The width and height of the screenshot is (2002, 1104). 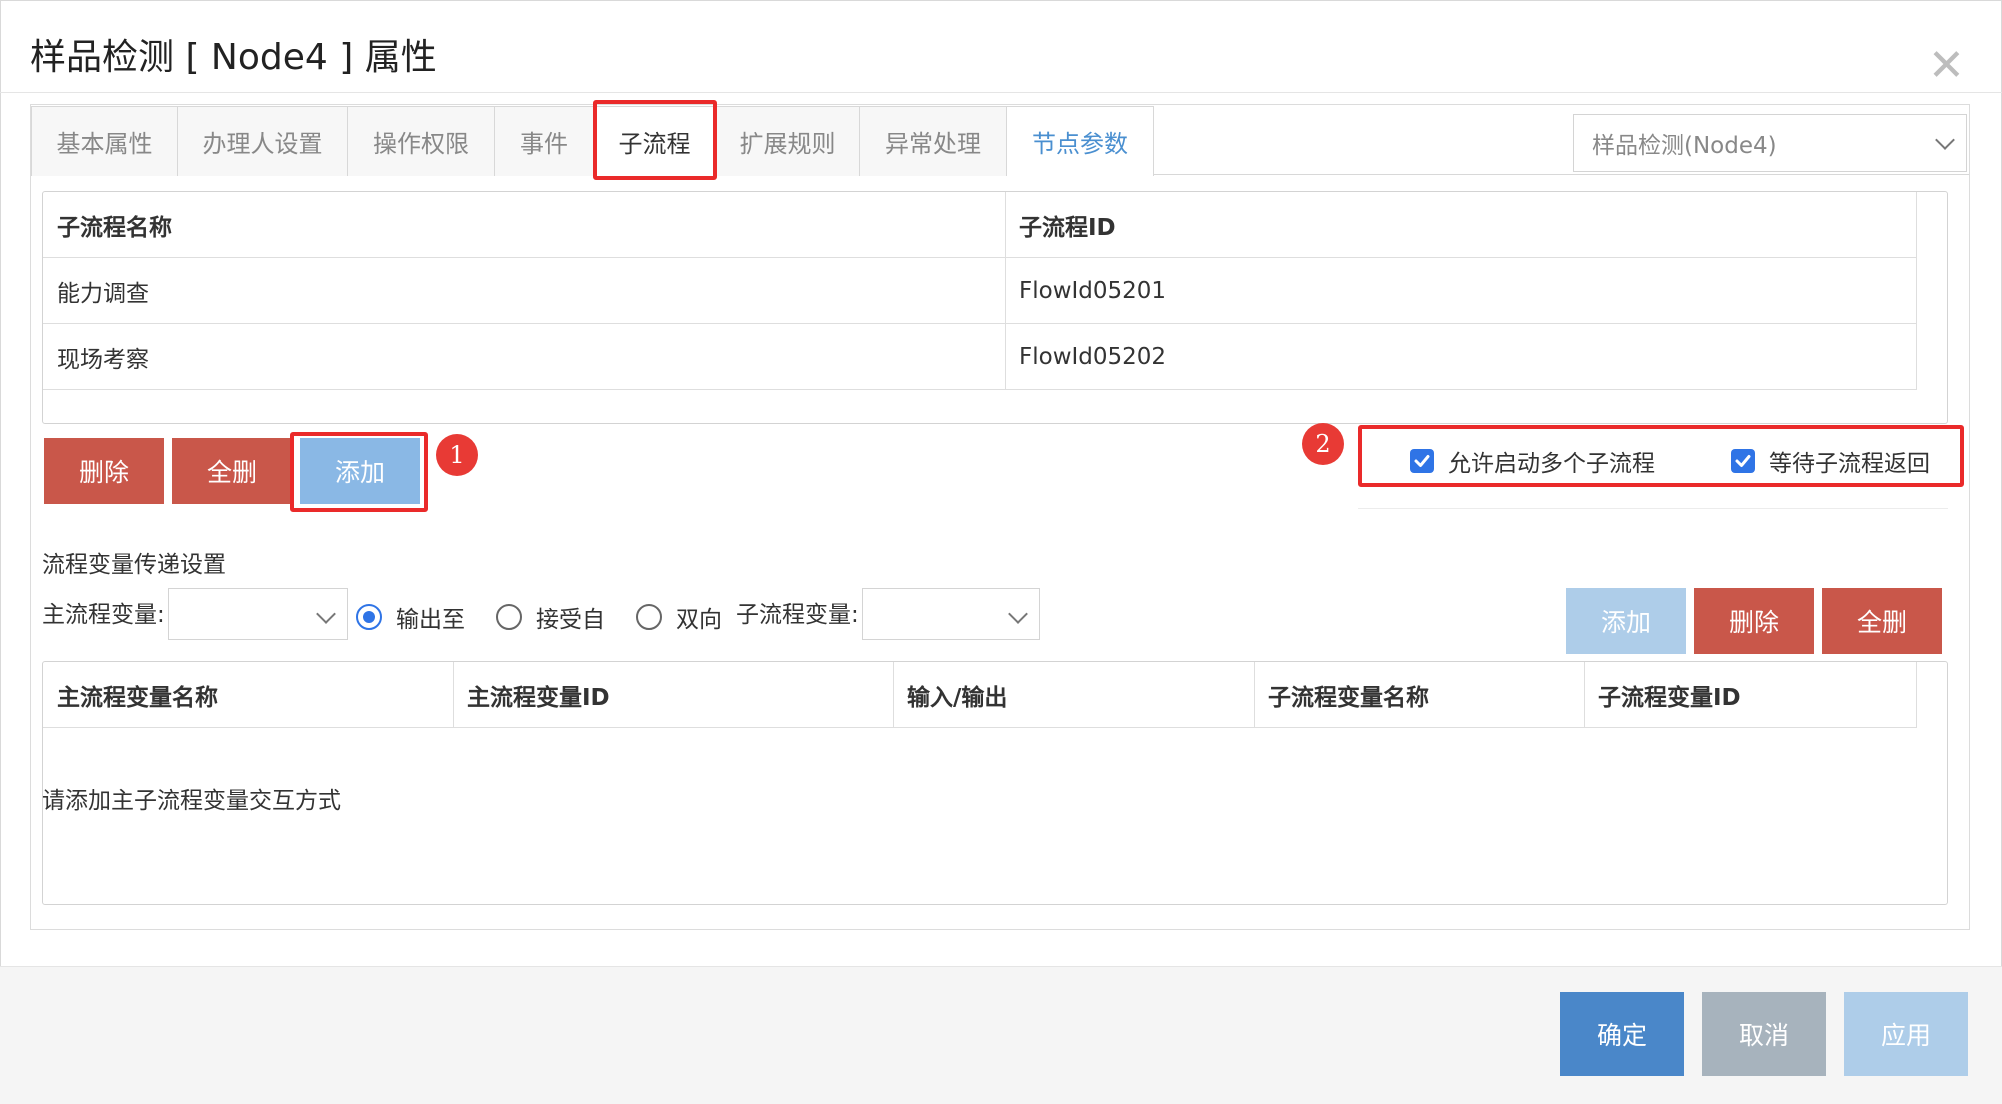 I want to click on allow-multiple-checkbox, so click(x=1422, y=461).